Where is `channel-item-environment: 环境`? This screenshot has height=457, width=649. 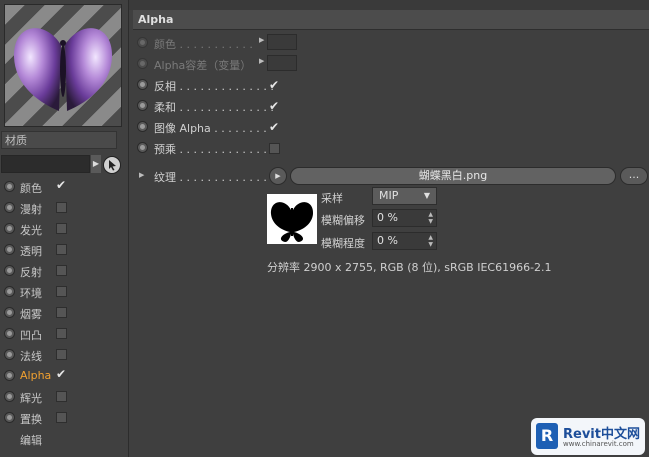 channel-item-environment: 环境 is located at coordinates (64, 292).